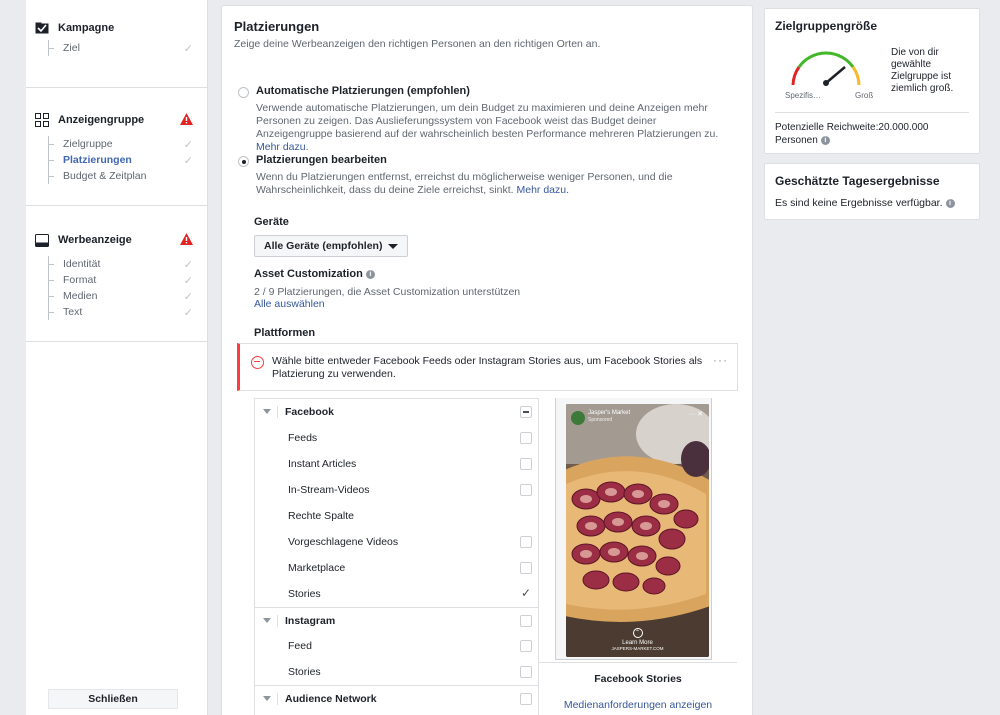 Image resolution: width=1000 pixels, height=715 pixels. What do you see at coordinates (396, 646) in the screenshot?
I see `placement-ig-feed: Feed` at bounding box center [396, 646].